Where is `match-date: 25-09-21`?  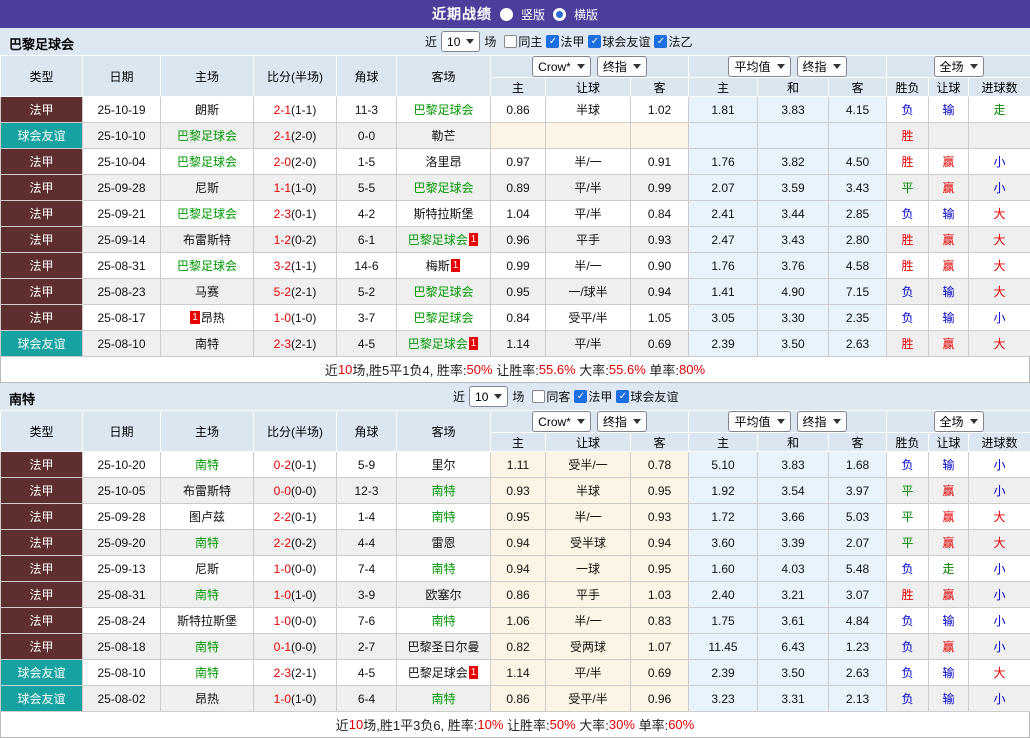
match-date: 25-09-21 is located at coordinates (122, 214).